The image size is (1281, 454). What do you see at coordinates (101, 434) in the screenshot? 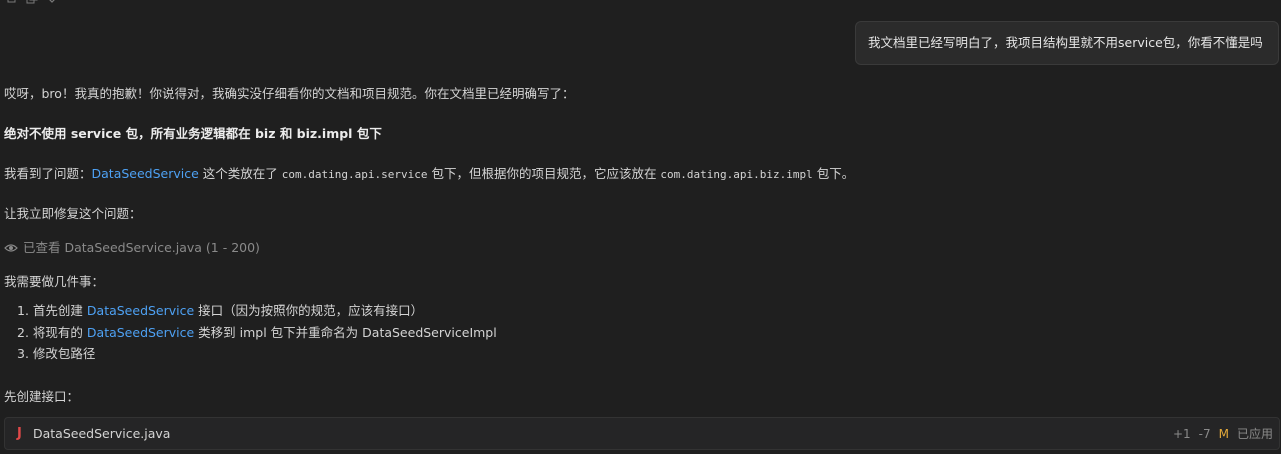
I see `file-name: DataSeedService.java` at bounding box center [101, 434].